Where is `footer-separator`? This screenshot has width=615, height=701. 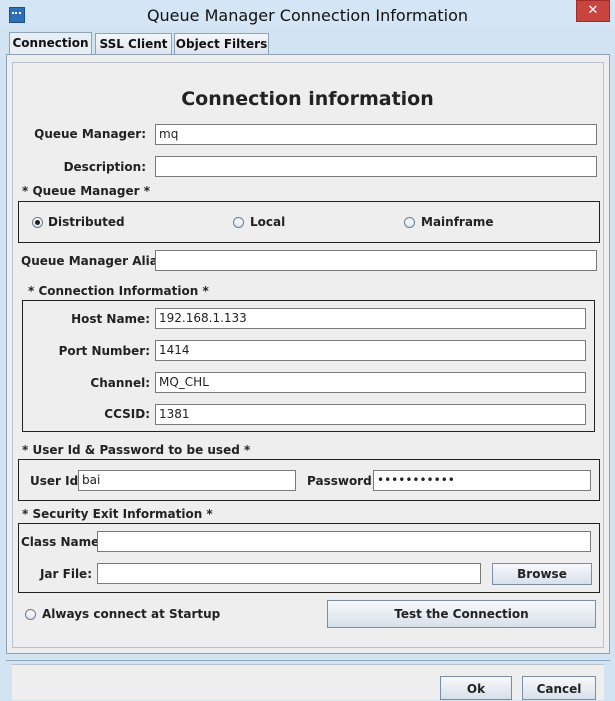 footer-separator is located at coordinates (308, 660).